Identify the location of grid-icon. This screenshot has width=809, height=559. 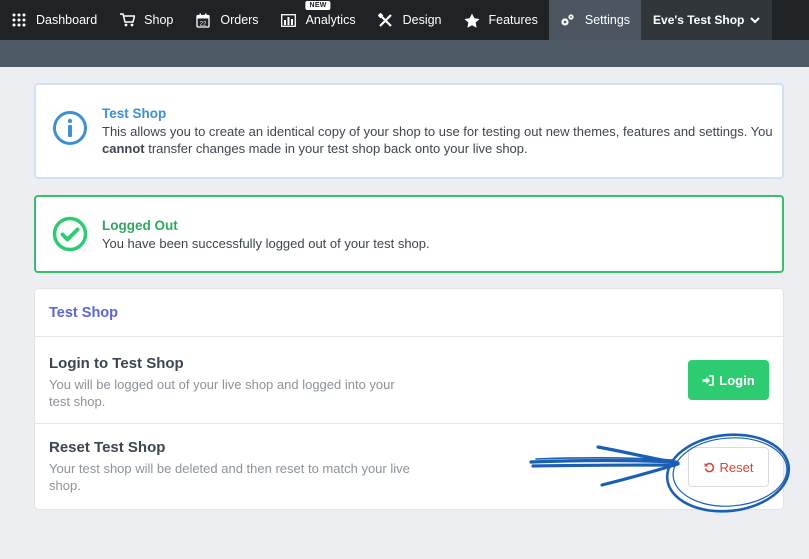
(19, 20).